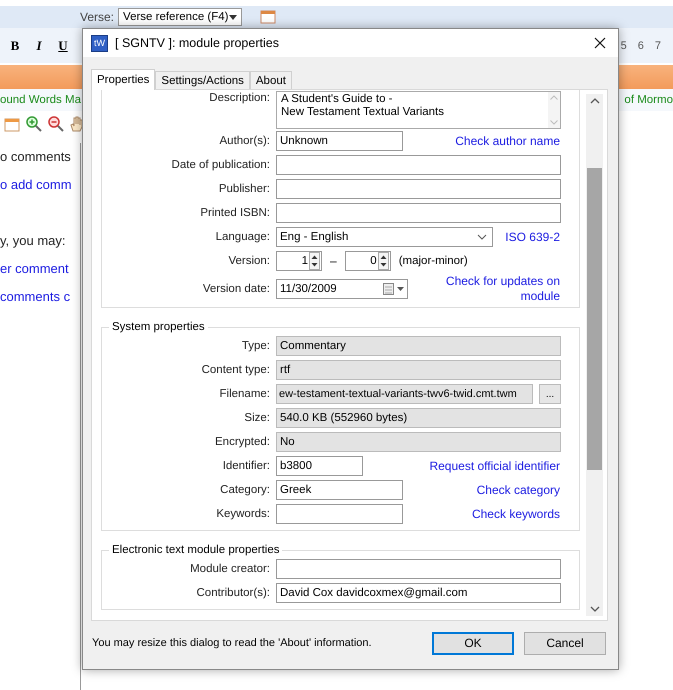 The width and height of the screenshot is (673, 690). I want to click on text-line: o comments, so click(36, 157).